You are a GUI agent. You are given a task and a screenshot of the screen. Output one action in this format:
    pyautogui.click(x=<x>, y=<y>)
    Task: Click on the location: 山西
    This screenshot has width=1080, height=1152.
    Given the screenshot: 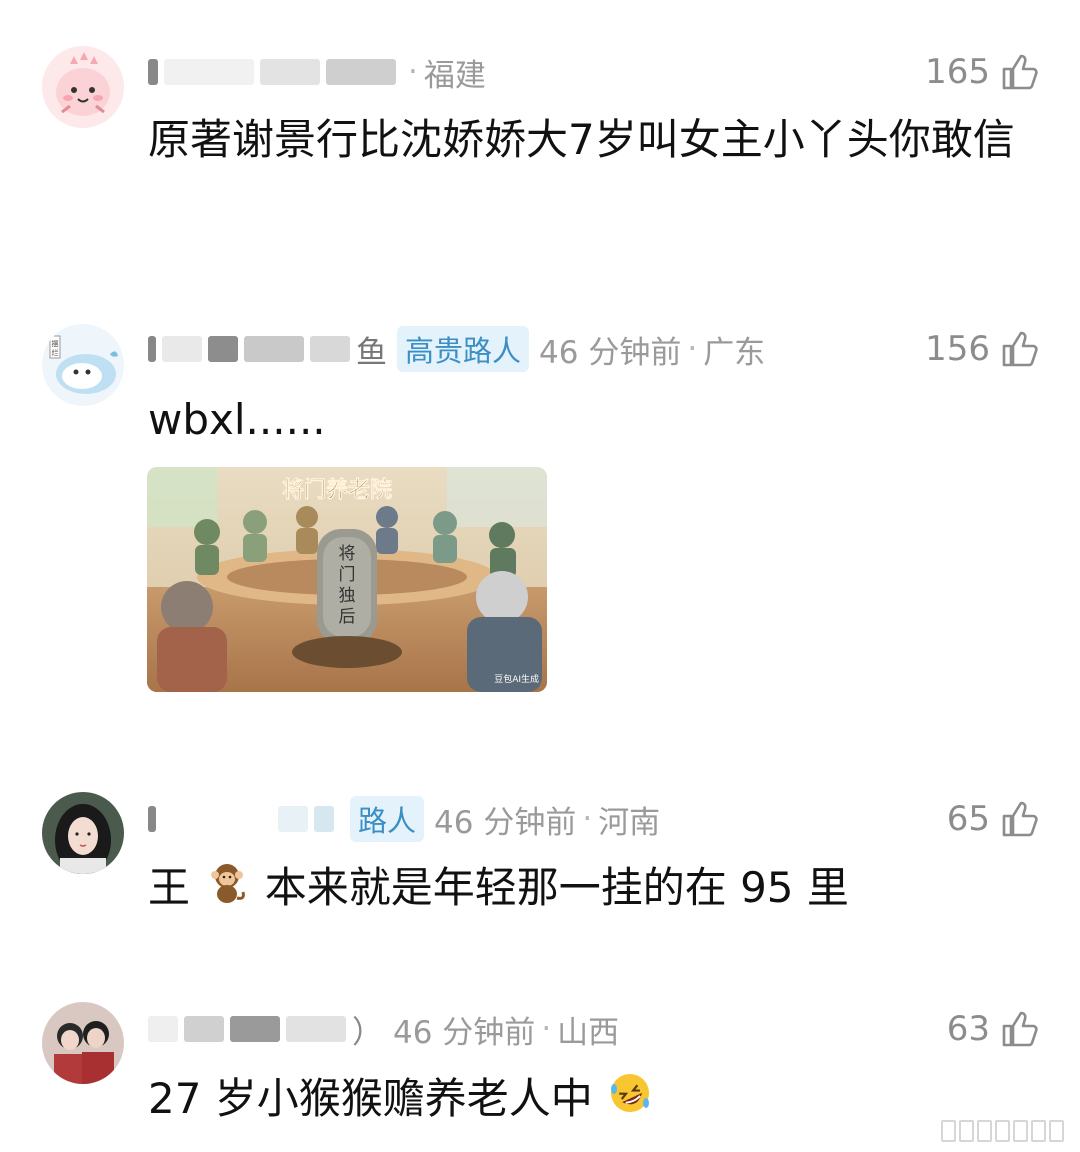 What is the action you would take?
    pyautogui.click(x=588, y=1032)
    